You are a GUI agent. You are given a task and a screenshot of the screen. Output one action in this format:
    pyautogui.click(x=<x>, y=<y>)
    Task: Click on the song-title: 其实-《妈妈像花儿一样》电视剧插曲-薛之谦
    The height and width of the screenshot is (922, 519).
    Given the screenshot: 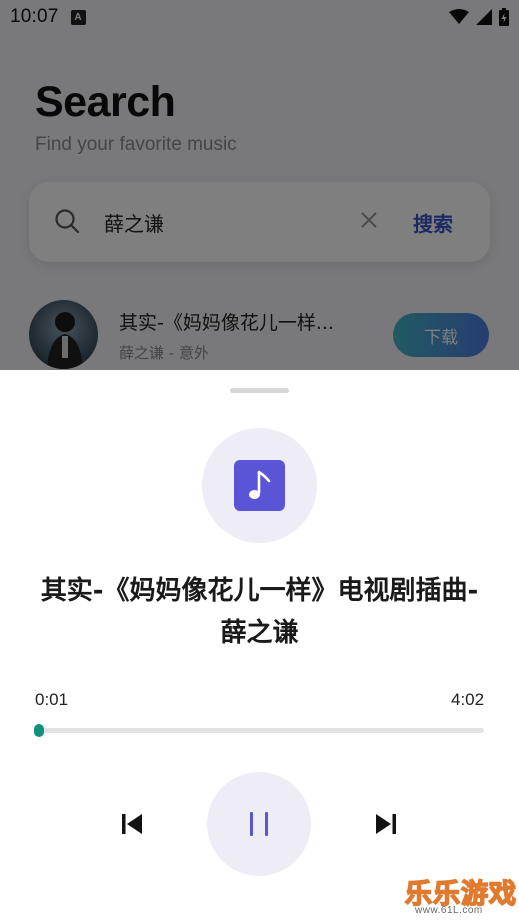 What is the action you would take?
    pyautogui.click(x=259, y=612)
    